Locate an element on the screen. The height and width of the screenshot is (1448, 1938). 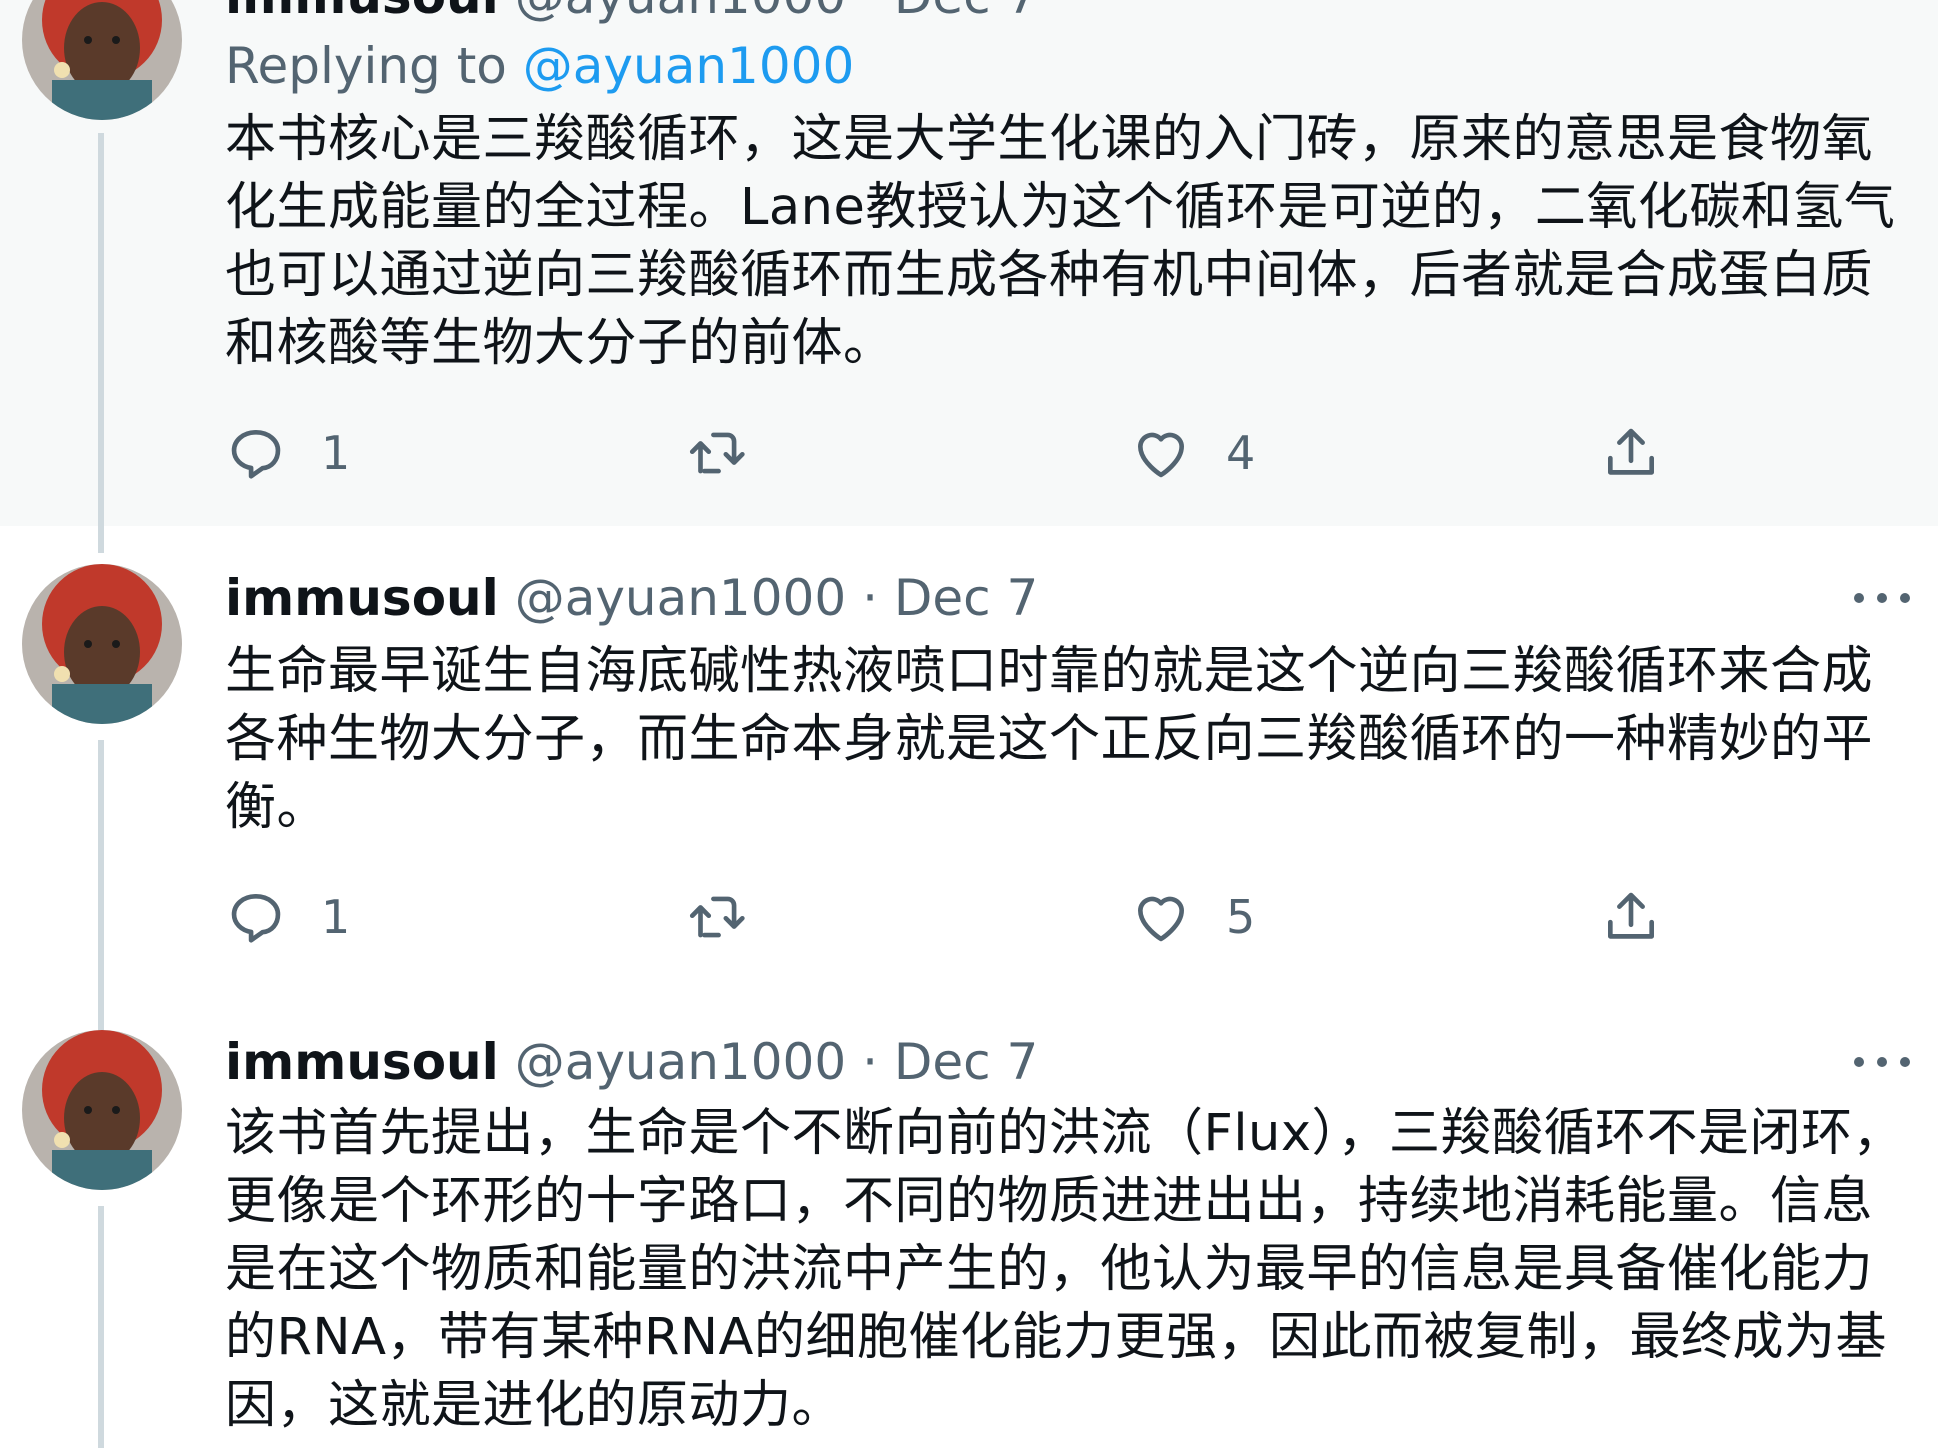
tweet-actions: 1 5 is located at coordinates (965, 917).